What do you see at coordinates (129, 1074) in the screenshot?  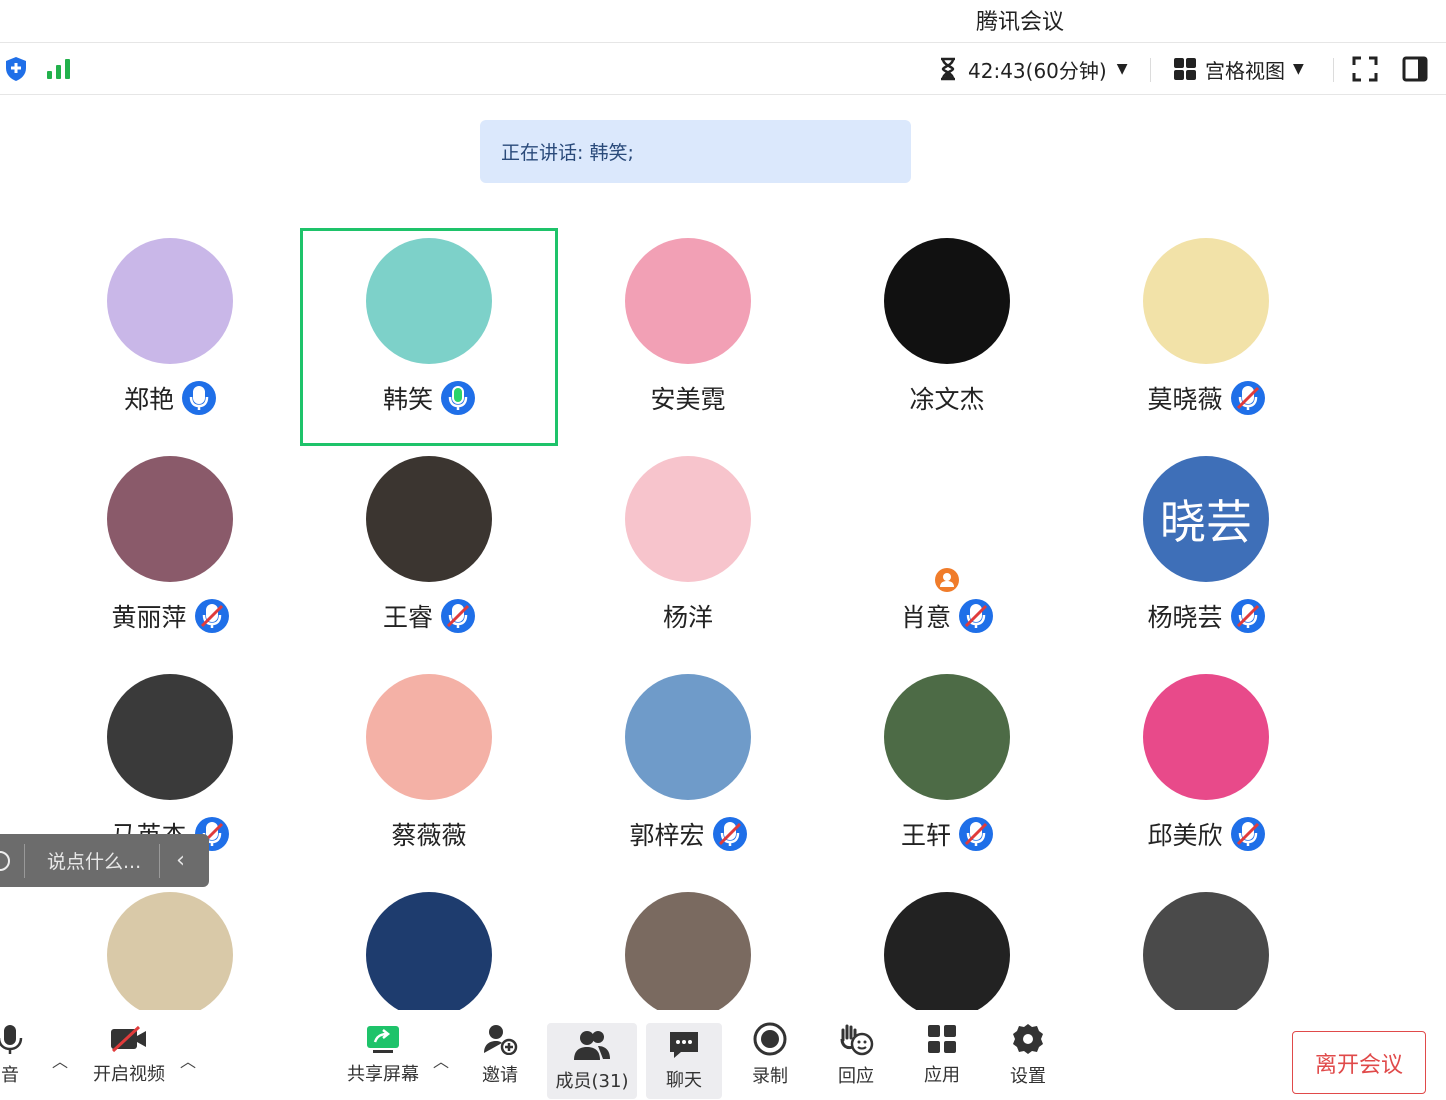 I see `start-video-label: 开启视频` at bounding box center [129, 1074].